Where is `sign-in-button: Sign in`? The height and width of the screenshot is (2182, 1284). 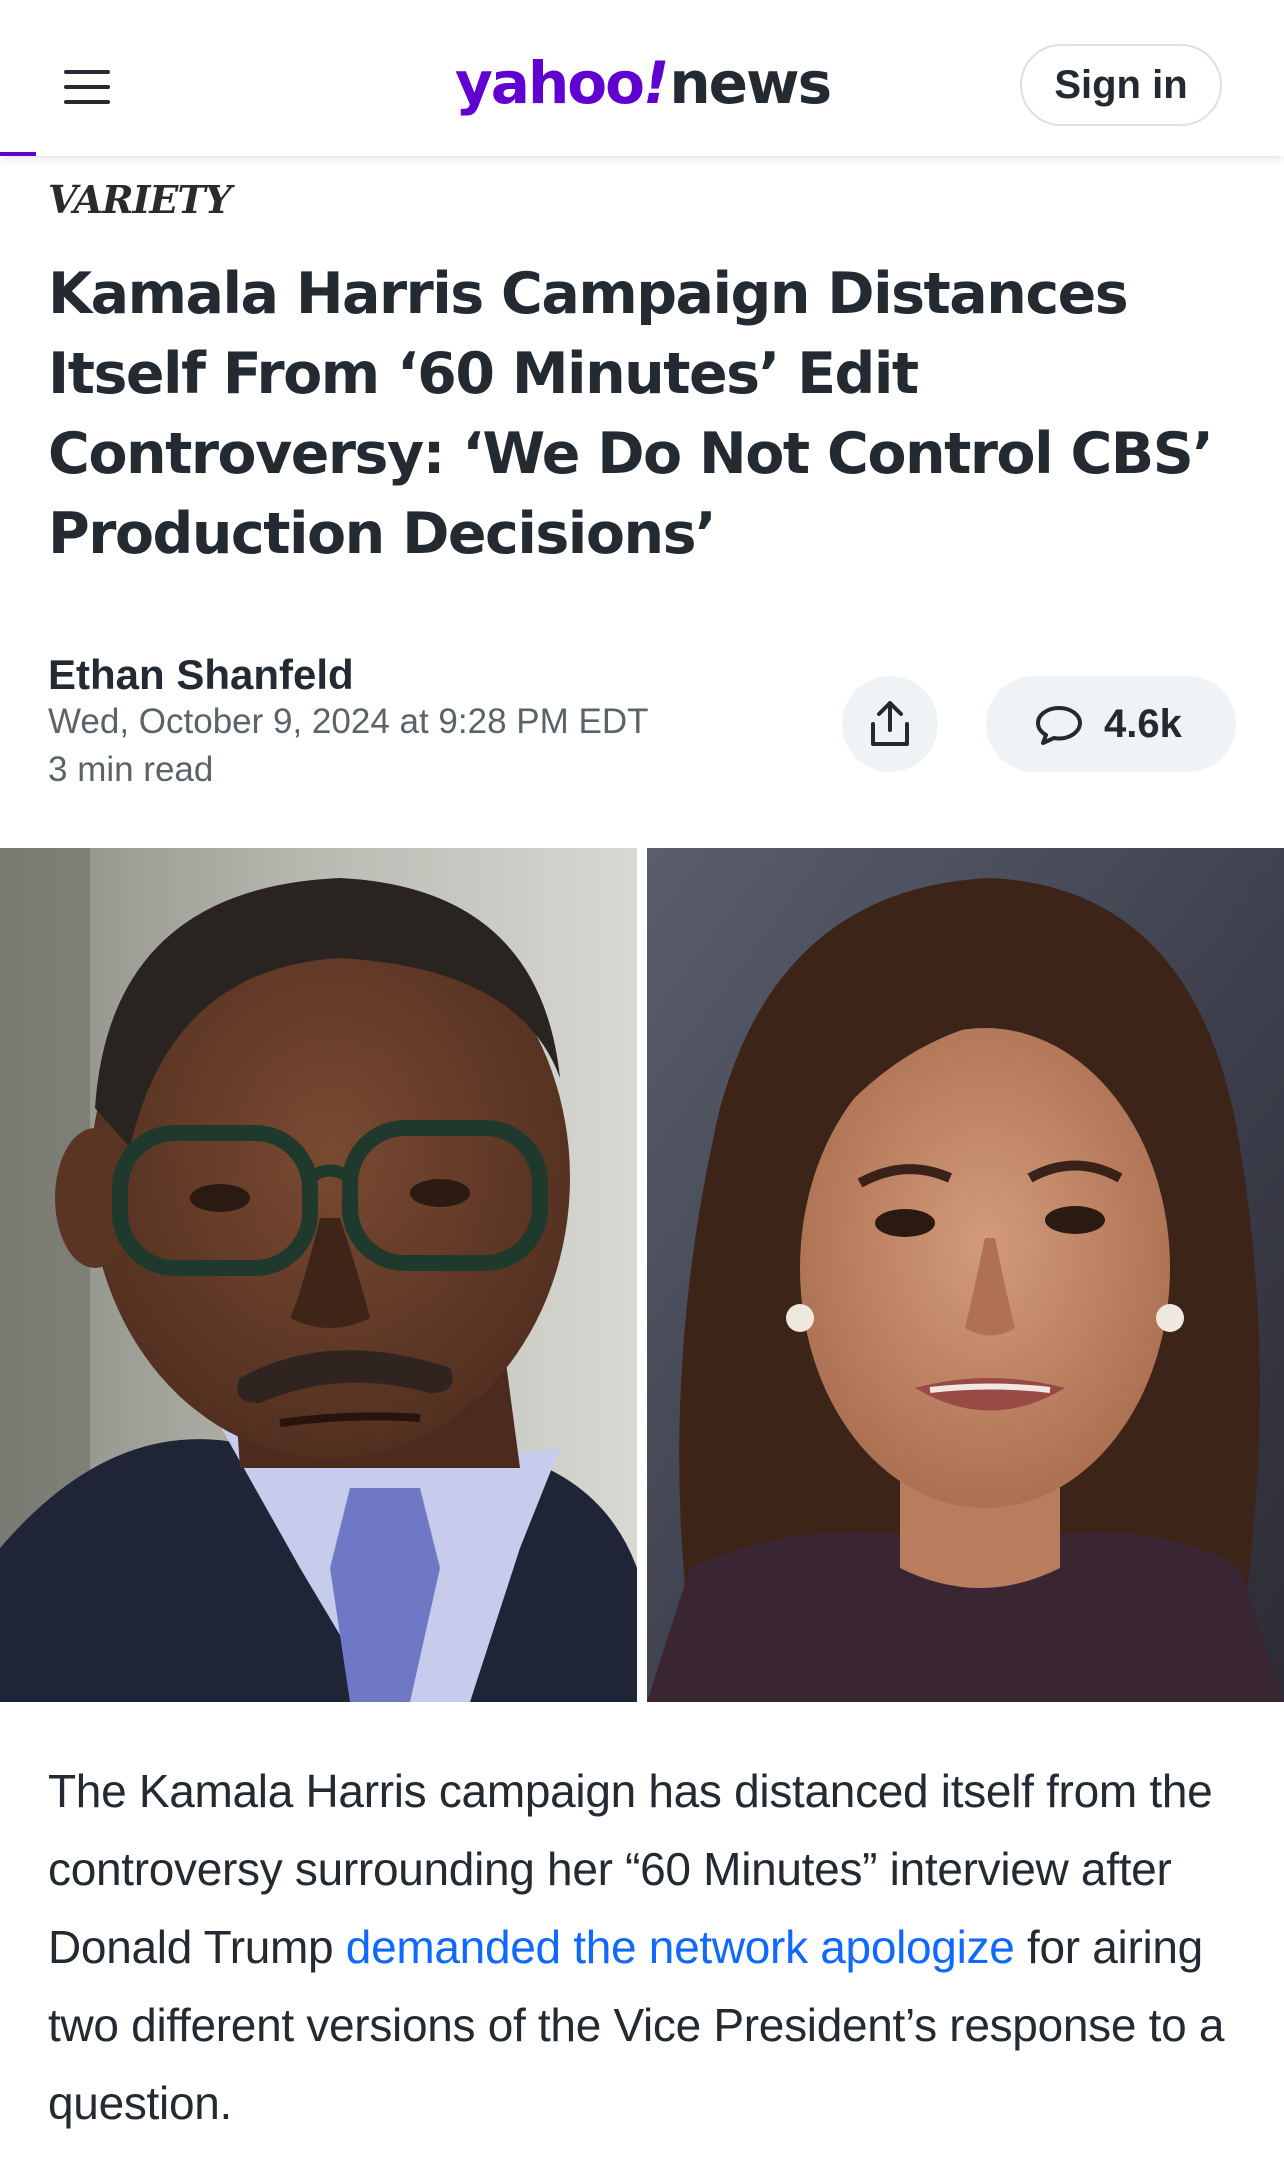 sign-in-button: Sign in is located at coordinates (1121, 85).